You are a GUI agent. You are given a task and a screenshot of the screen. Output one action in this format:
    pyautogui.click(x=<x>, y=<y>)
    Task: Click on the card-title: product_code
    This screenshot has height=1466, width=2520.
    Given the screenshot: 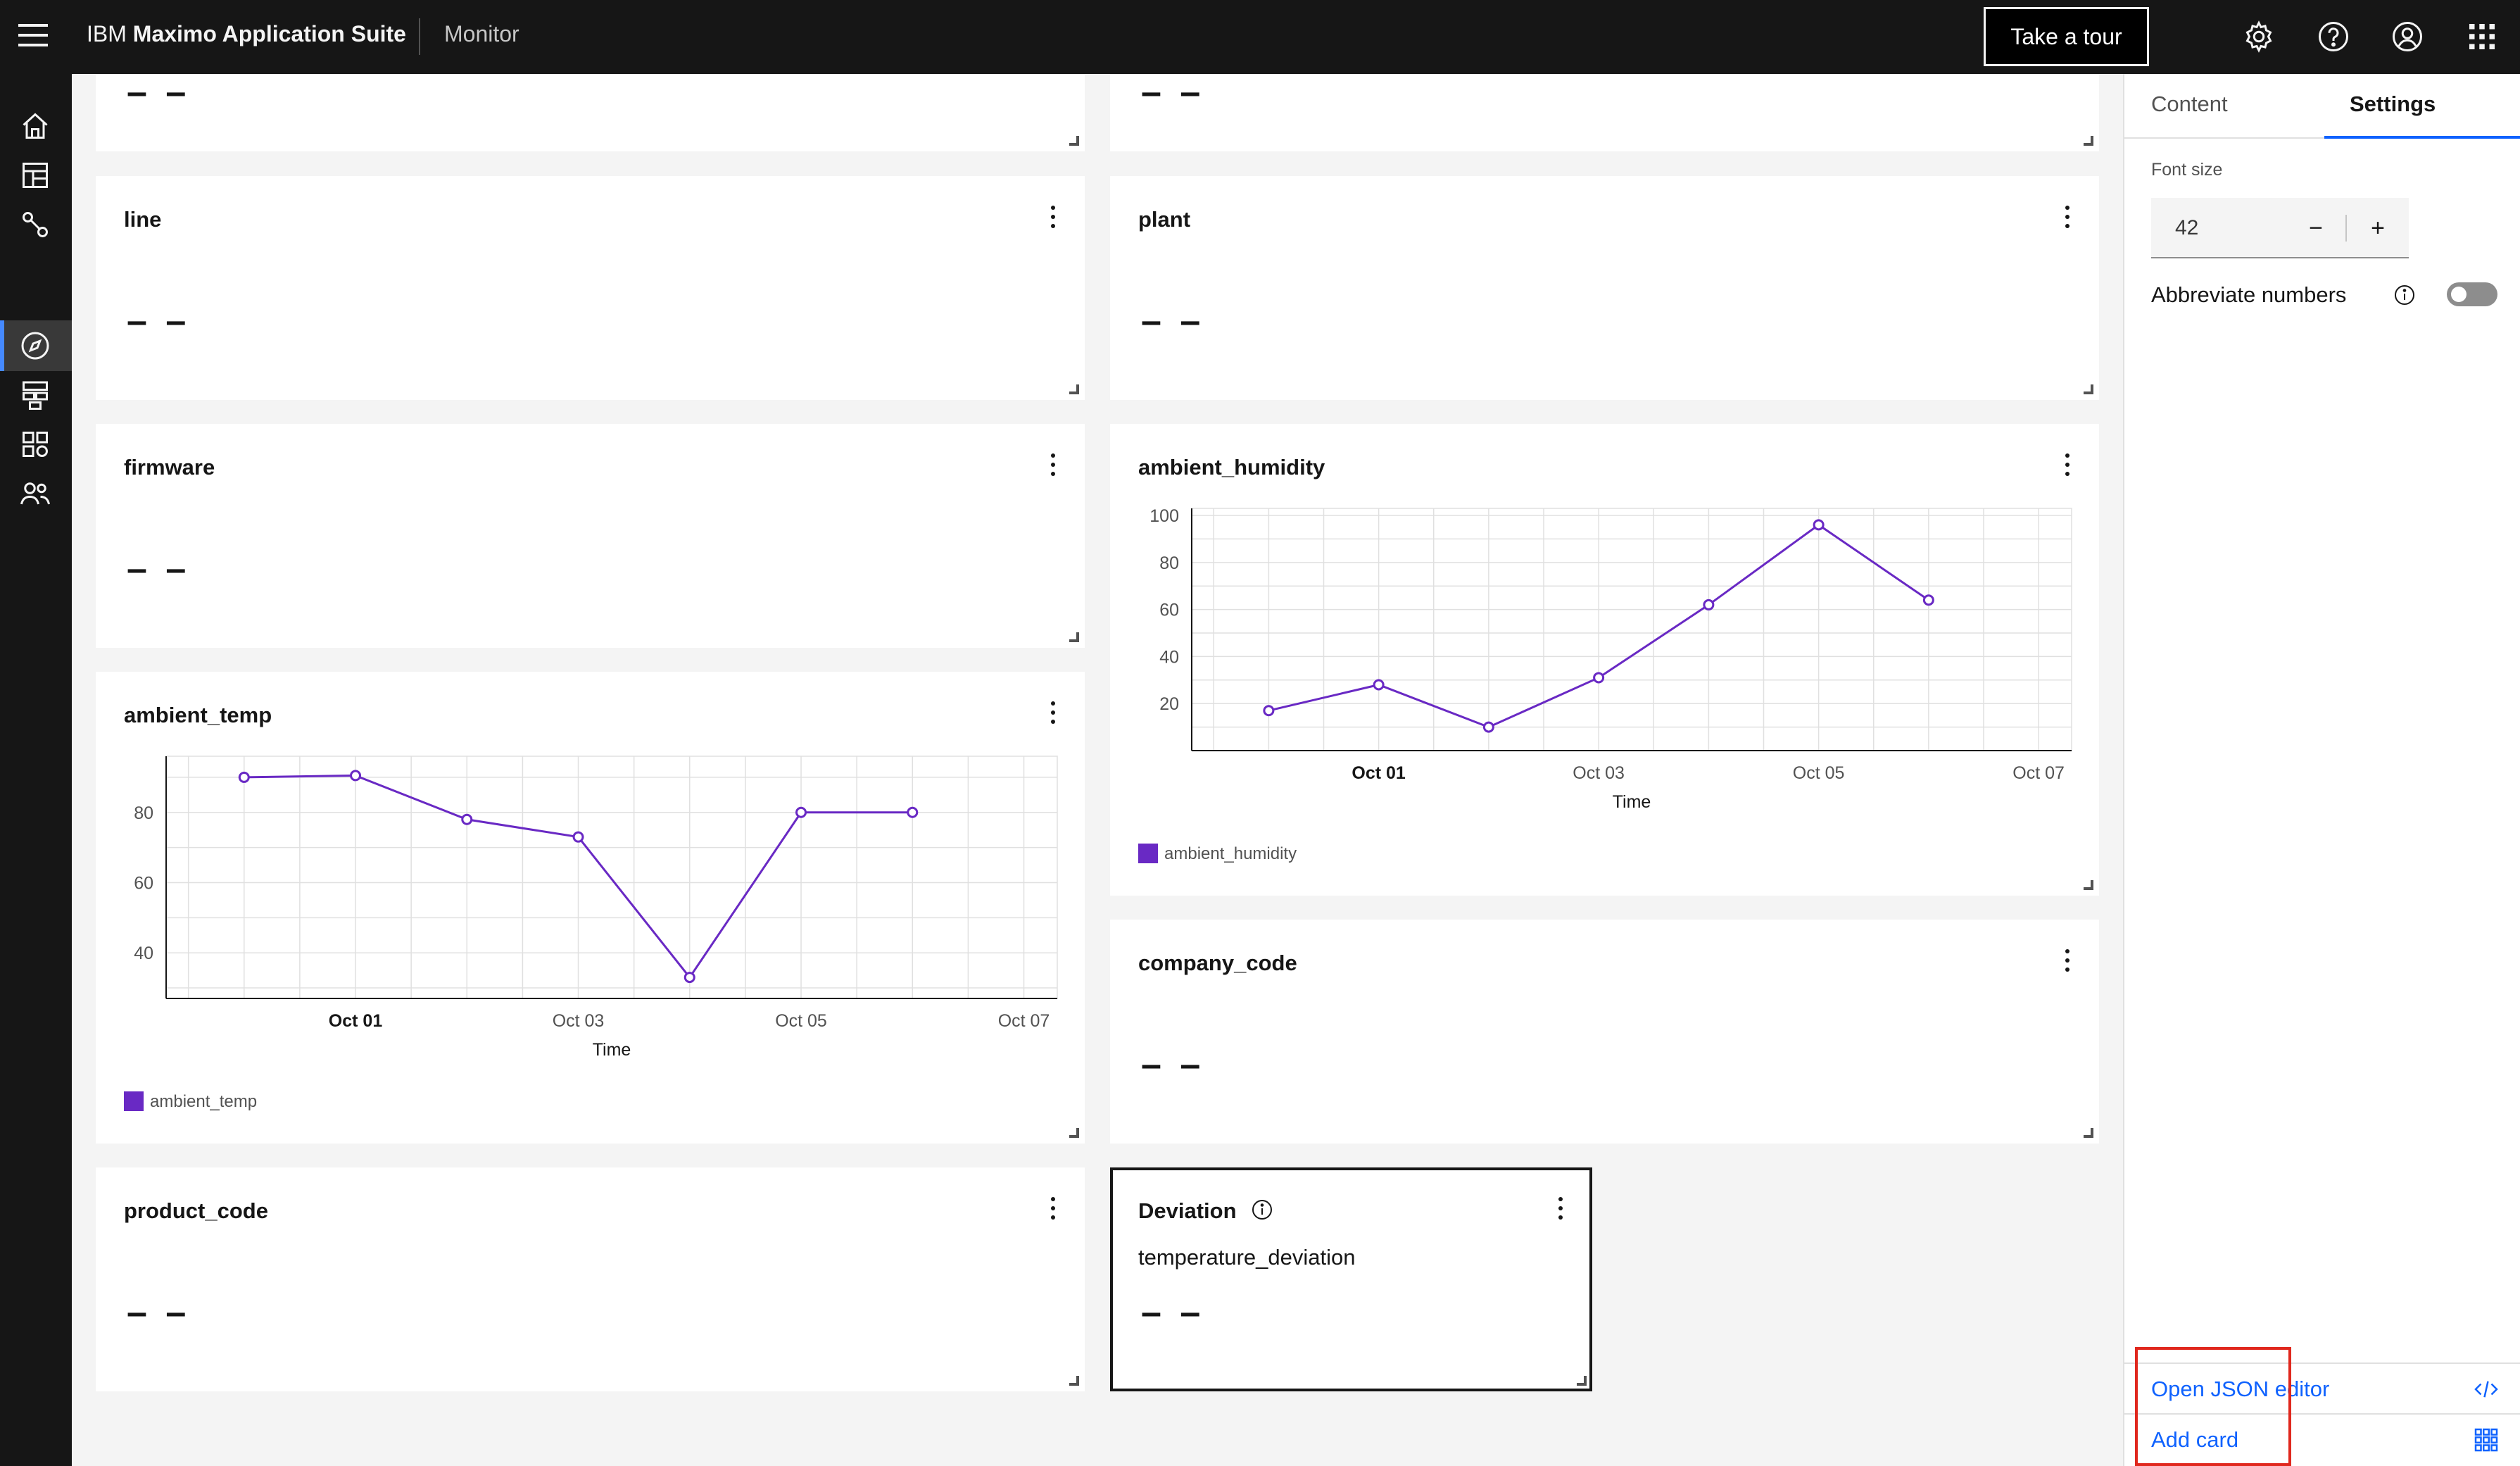 What is the action you would take?
    pyautogui.click(x=196, y=1210)
    